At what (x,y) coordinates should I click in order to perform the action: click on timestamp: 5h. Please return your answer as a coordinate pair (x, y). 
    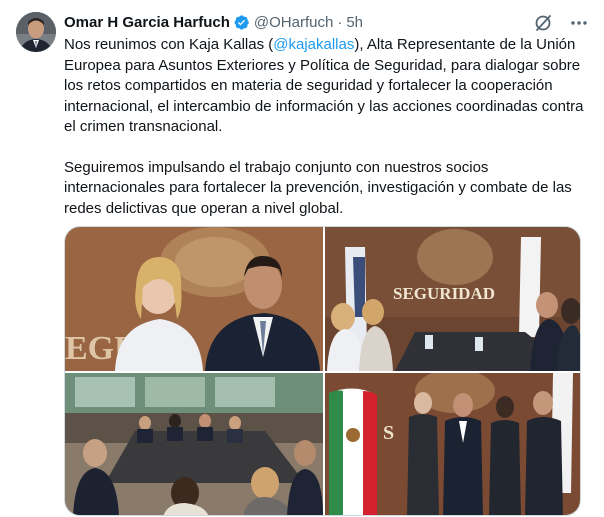
    Looking at the image, I should click on (354, 22).